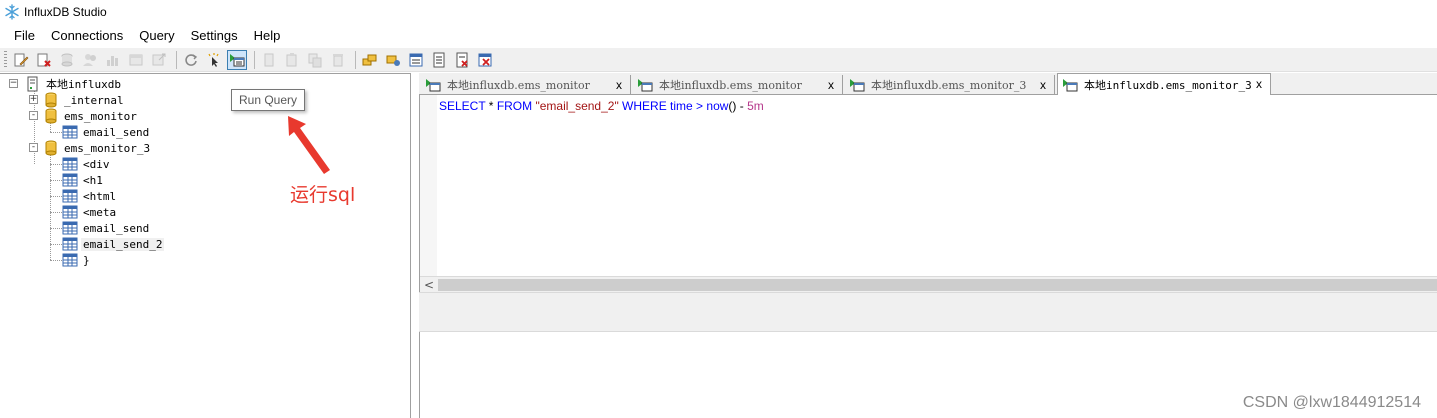 The image size is (1437, 418). What do you see at coordinates (950, 85) in the screenshot?
I see `tab-query-3: 本地influxdb.ems_monitor_3 x` at bounding box center [950, 85].